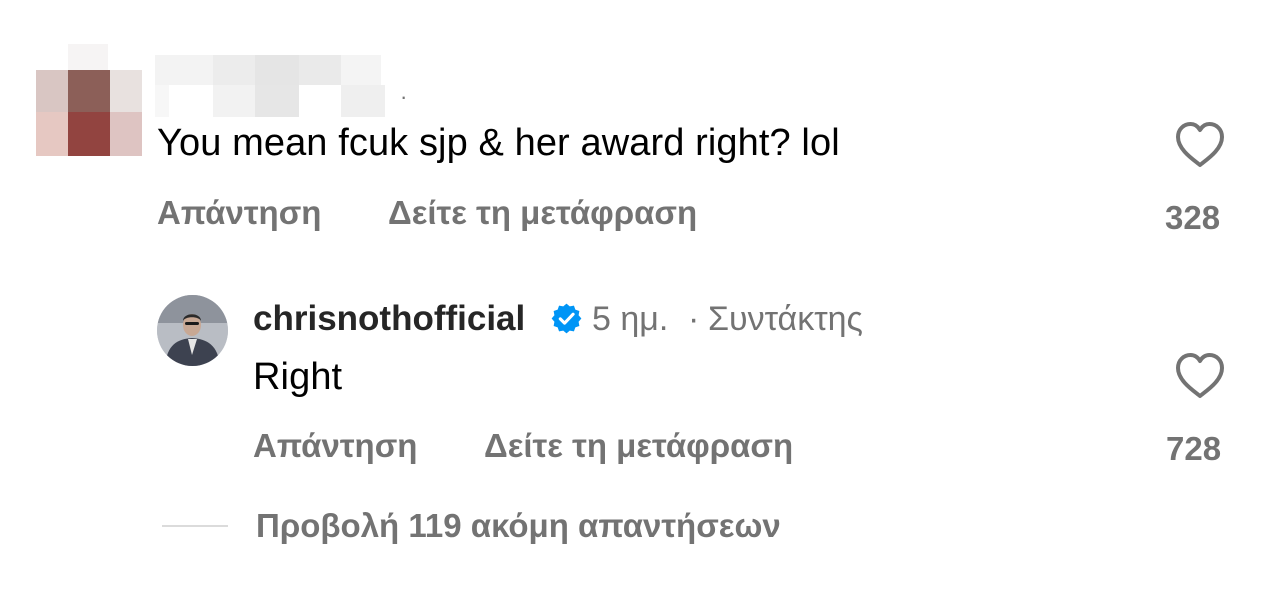  I want to click on like-count: 728, so click(1194, 448).